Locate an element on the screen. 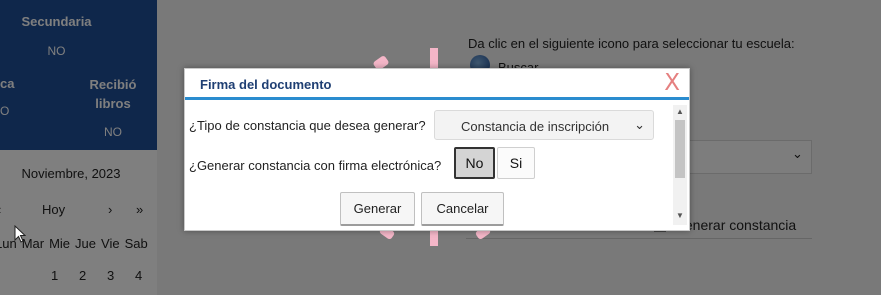 This screenshot has height=295, width=881. signature-no-button: No is located at coordinates (474, 163).